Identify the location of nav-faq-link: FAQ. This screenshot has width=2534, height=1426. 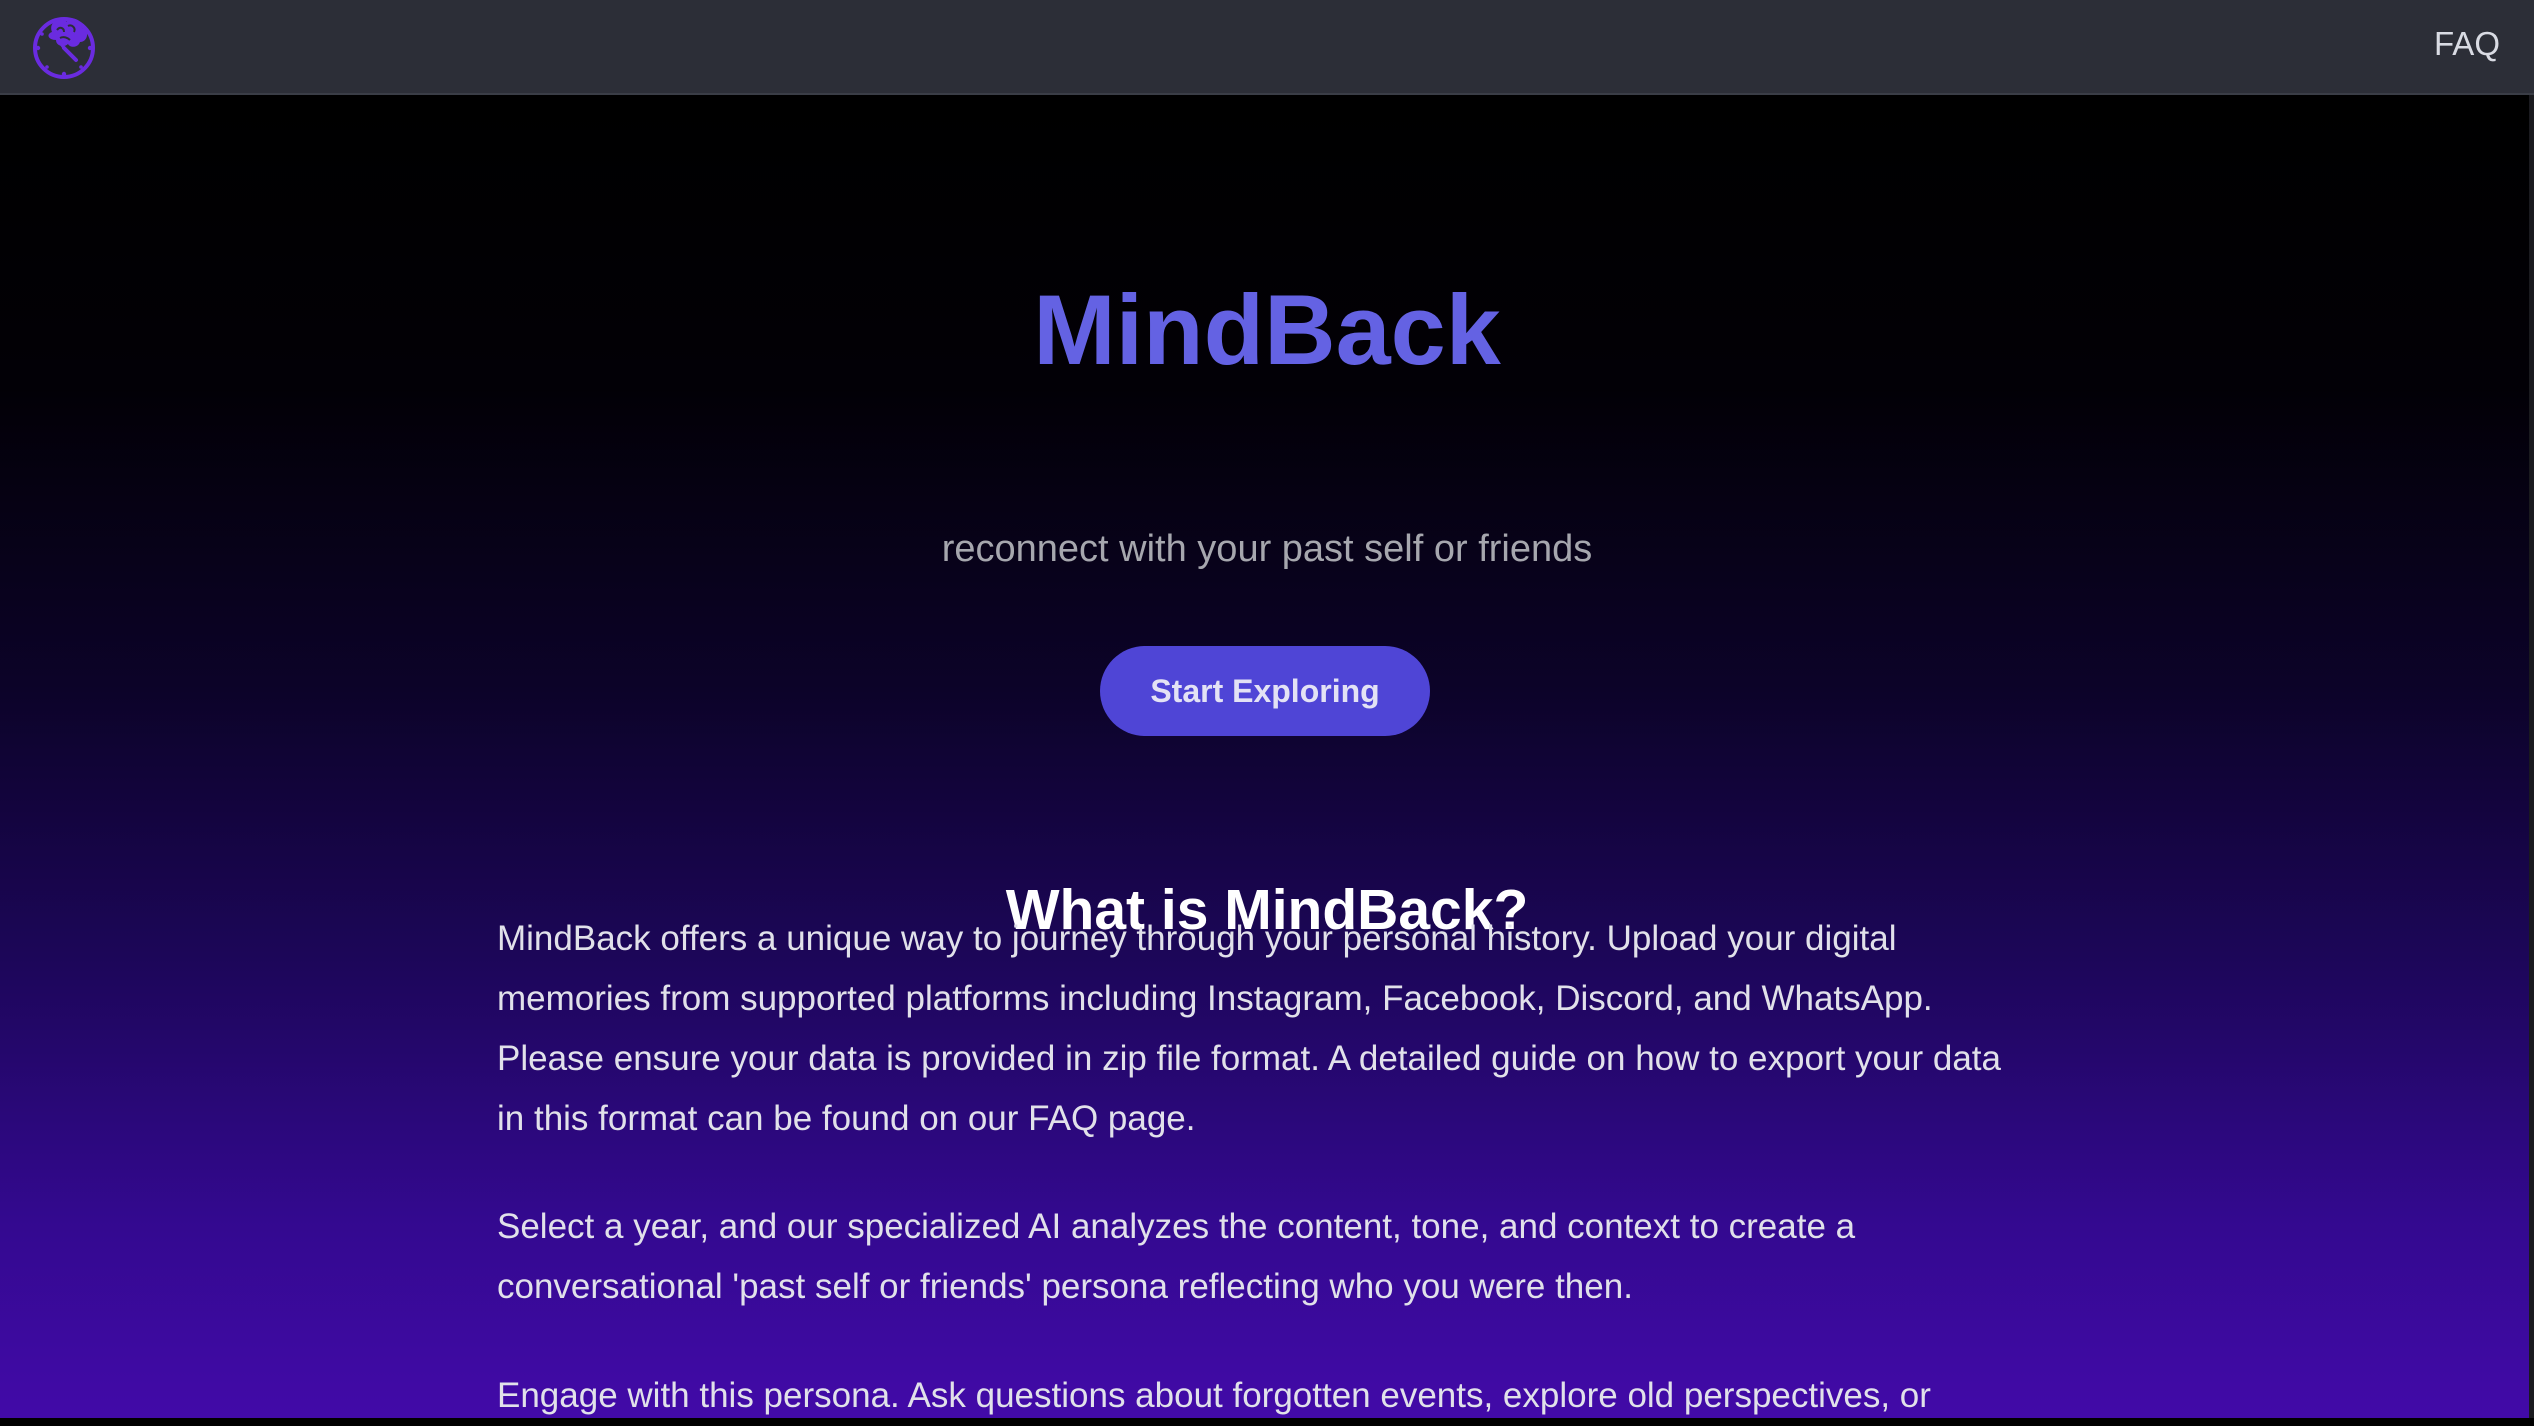
(2467, 44).